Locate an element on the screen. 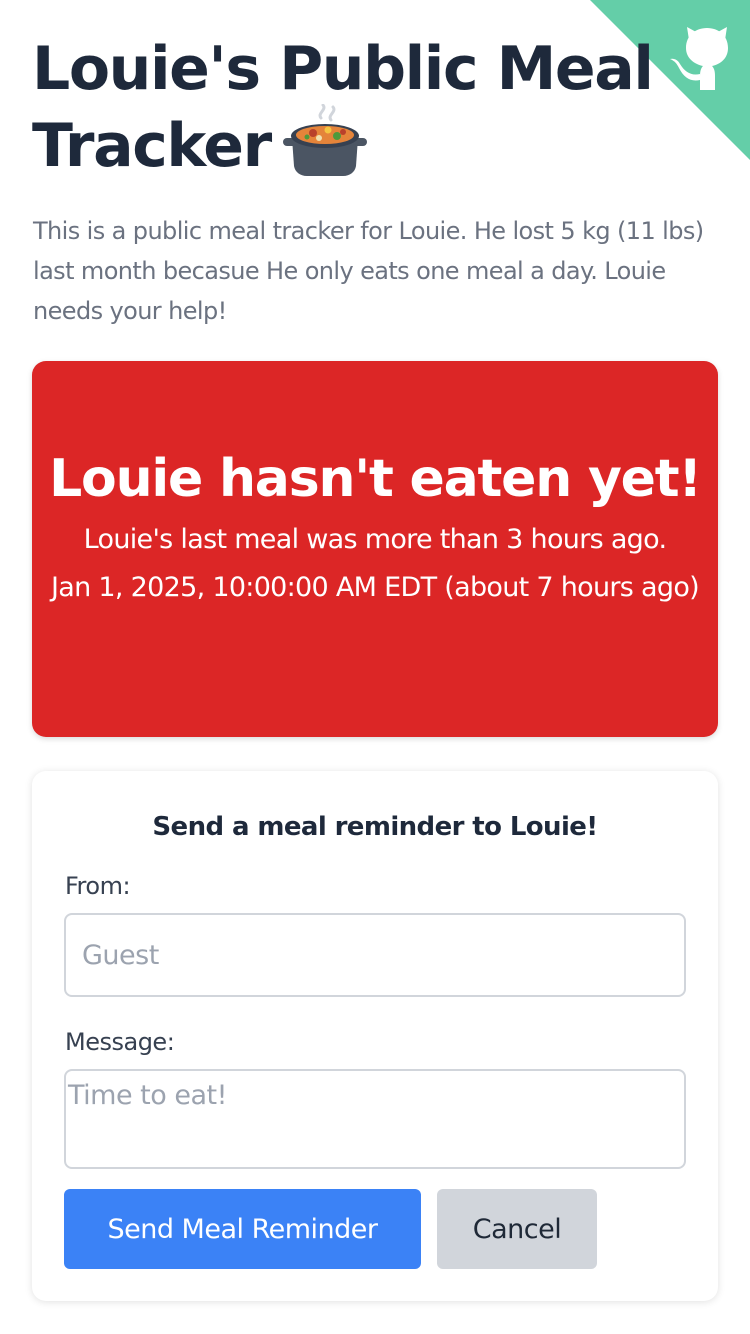 The image size is (750, 1334). cancel-button: Cancel is located at coordinates (517, 1229).